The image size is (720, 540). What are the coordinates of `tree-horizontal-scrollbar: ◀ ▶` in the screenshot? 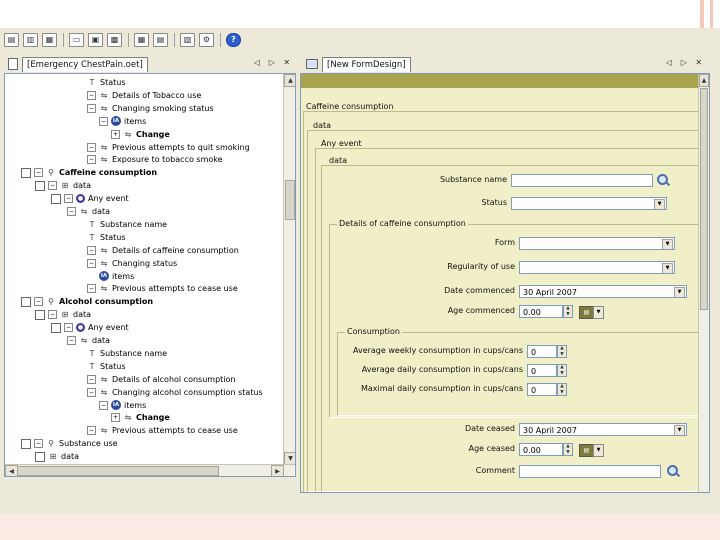 It's located at (149, 470).